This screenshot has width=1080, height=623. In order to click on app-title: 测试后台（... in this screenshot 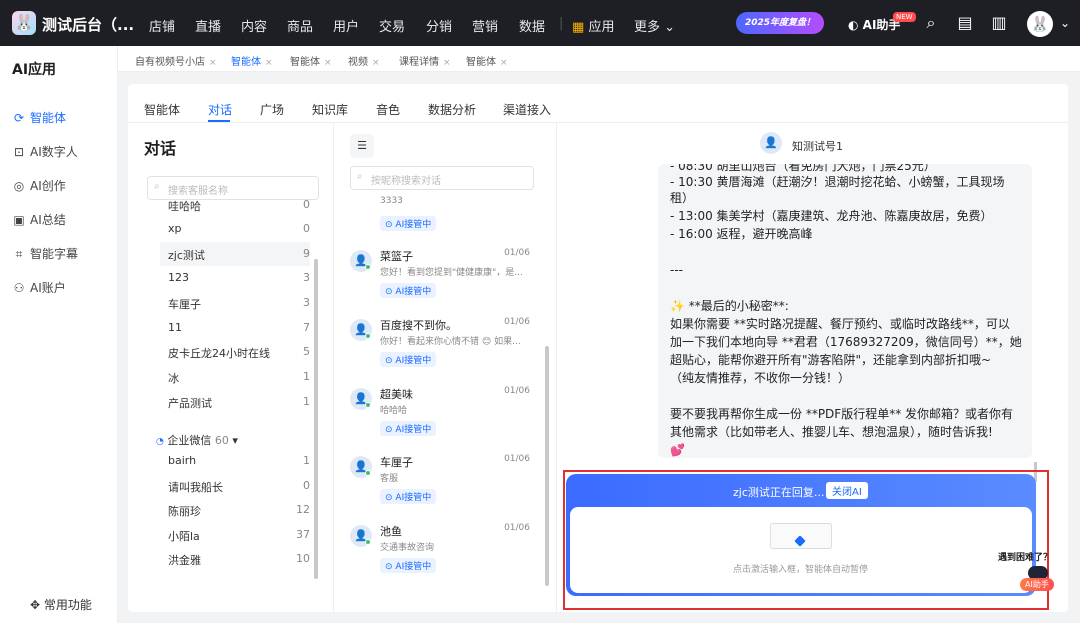, I will do `click(88, 24)`.